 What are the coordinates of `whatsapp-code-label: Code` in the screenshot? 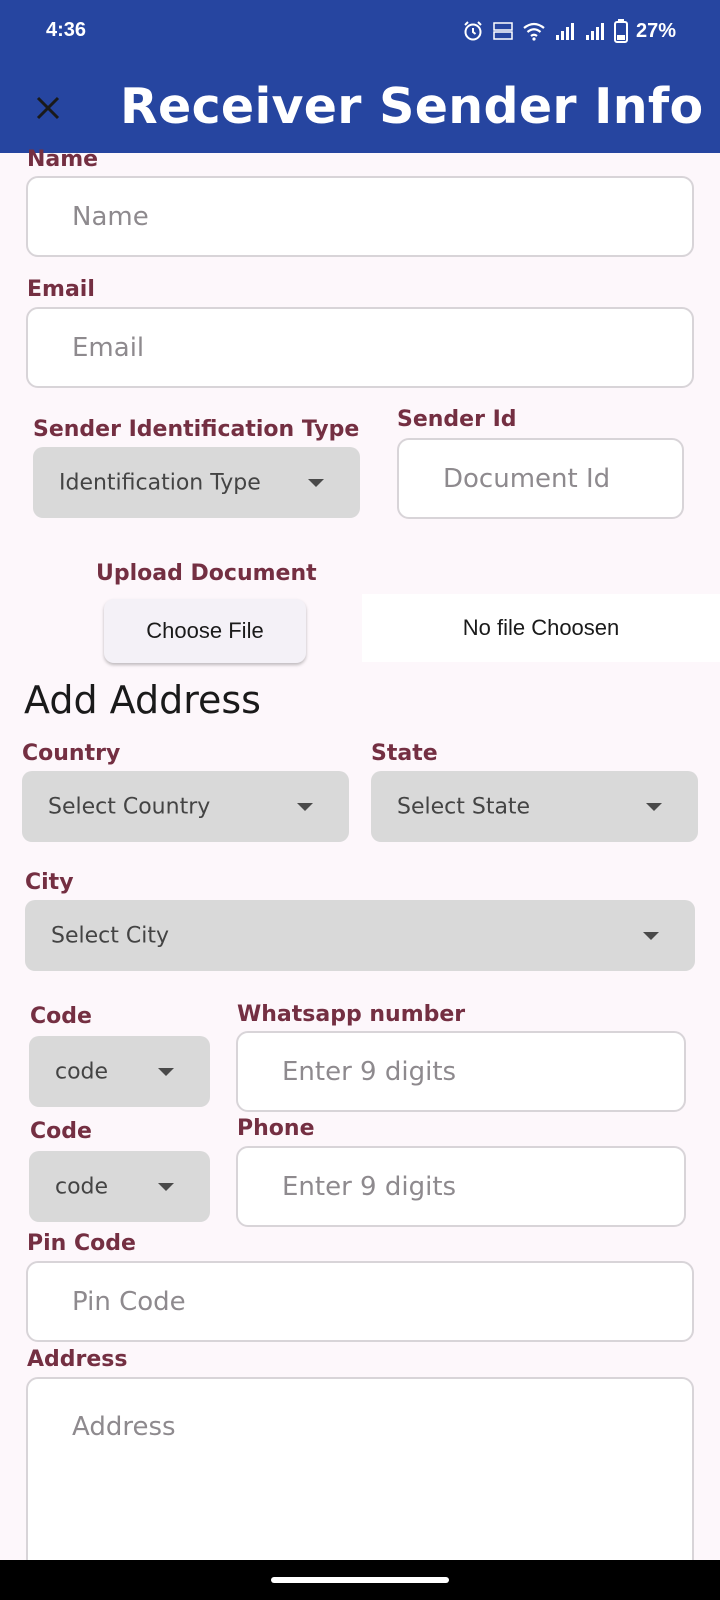 It's located at (61, 1016).